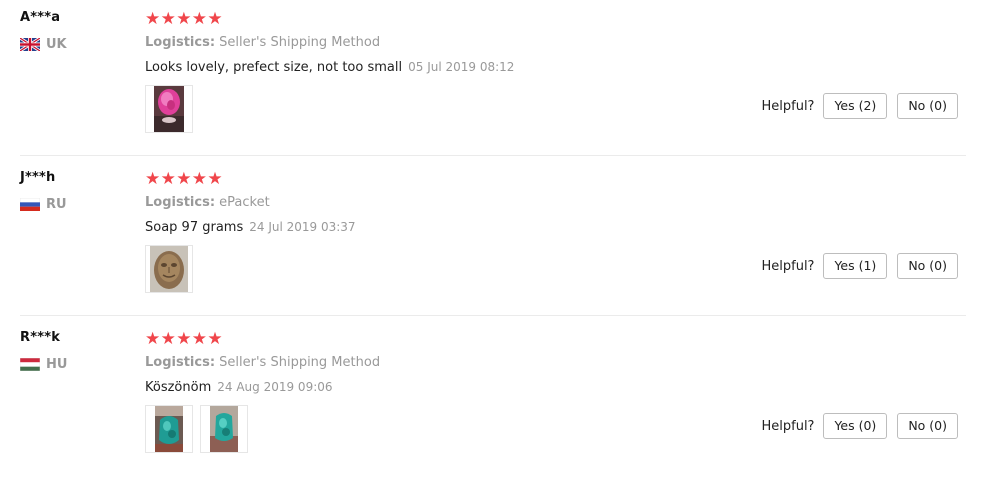 This screenshot has height=480, width=984. I want to click on buyer-name: A***a, so click(40, 17).